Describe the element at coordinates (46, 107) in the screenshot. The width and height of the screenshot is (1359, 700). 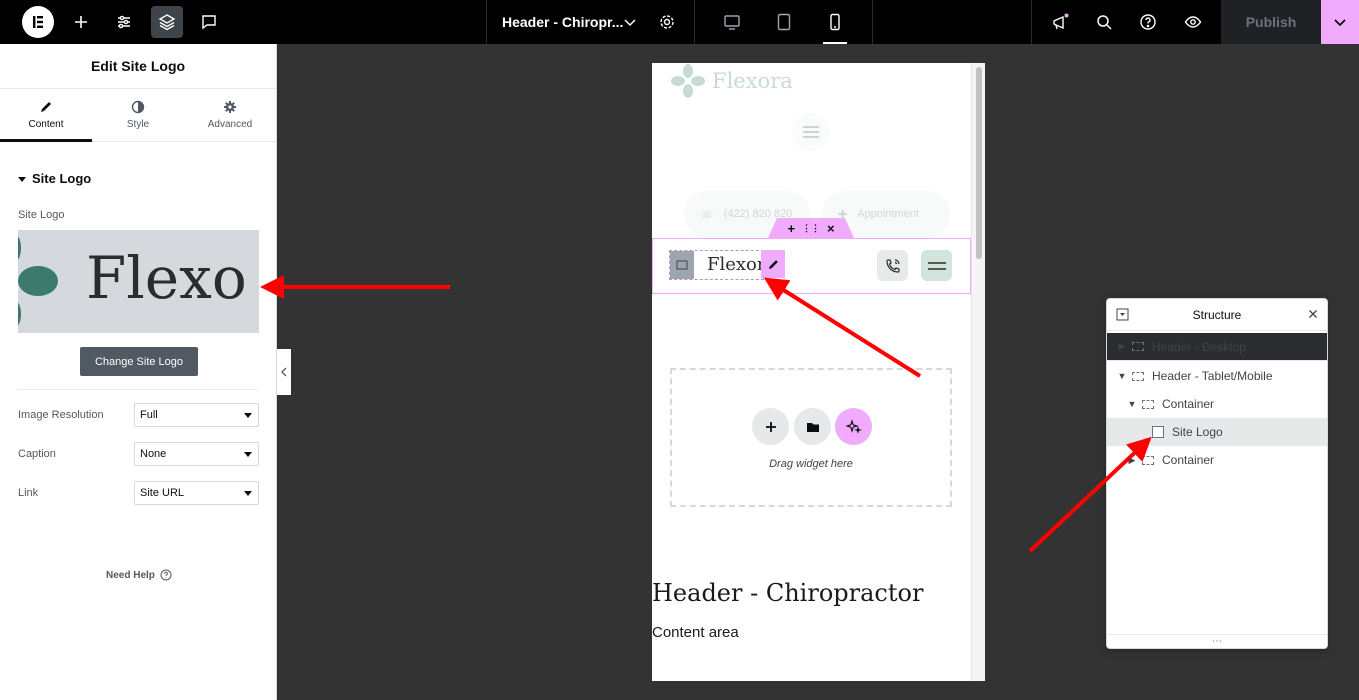
I see `pencil-icon` at that location.